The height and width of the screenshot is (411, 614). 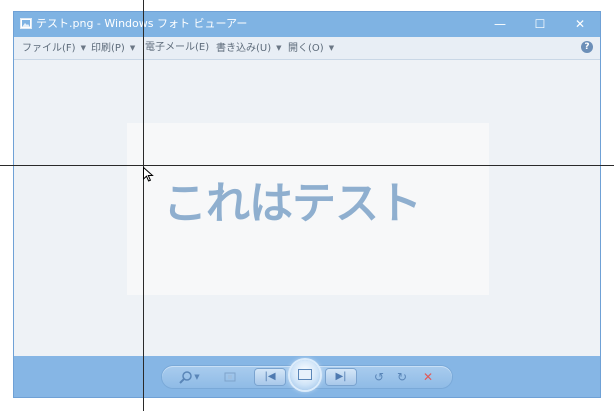 What do you see at coordinates (148, 174) in the screenshot?
I see `mouse-cursor-icon` at bounding box center [148, 174].